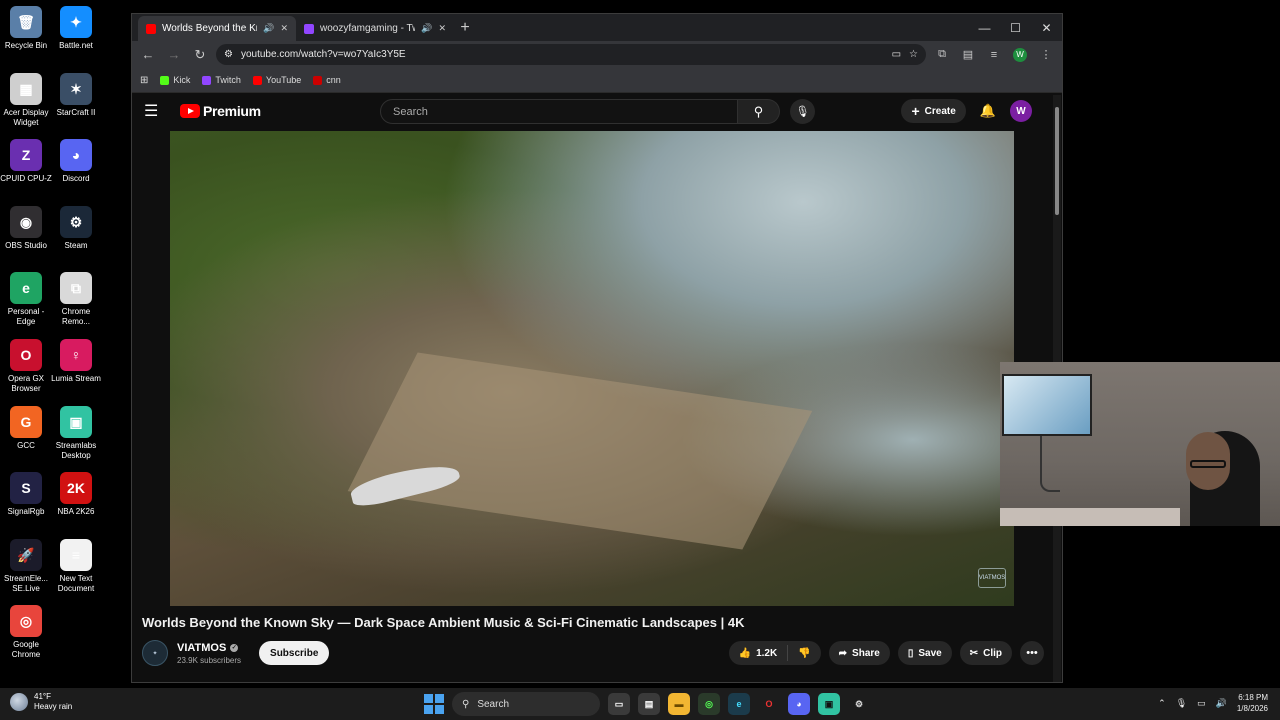  I want to click on desktop-icon: ◕ Discord, so click(76, 161).